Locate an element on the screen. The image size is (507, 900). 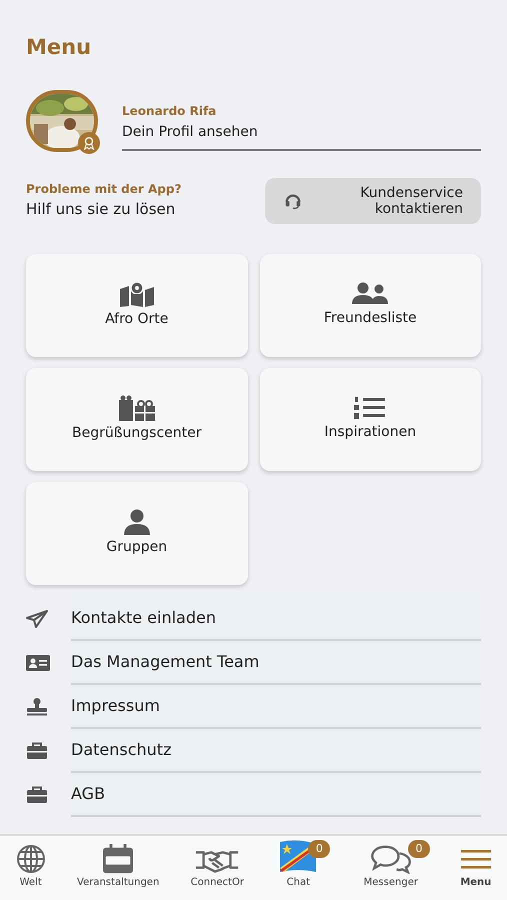
menu-tile: Freundesliste is located at coordinates (370, 305).